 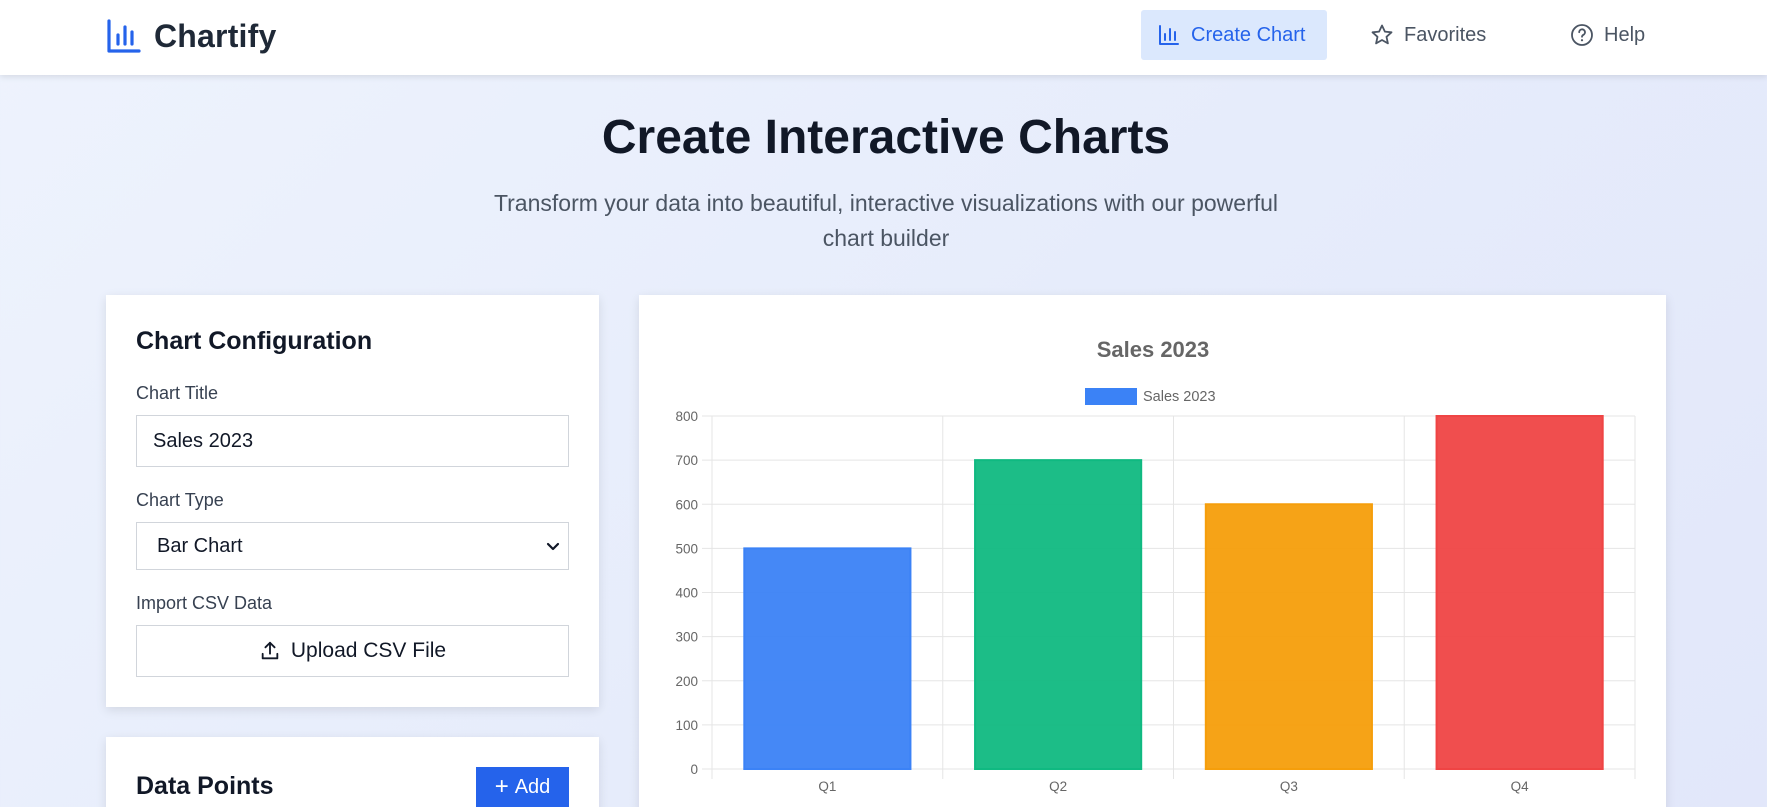 What do you see at coordinates (1058, 614) in the screenshot?
I see `bar-q2` at bounding box center [1058, 614].